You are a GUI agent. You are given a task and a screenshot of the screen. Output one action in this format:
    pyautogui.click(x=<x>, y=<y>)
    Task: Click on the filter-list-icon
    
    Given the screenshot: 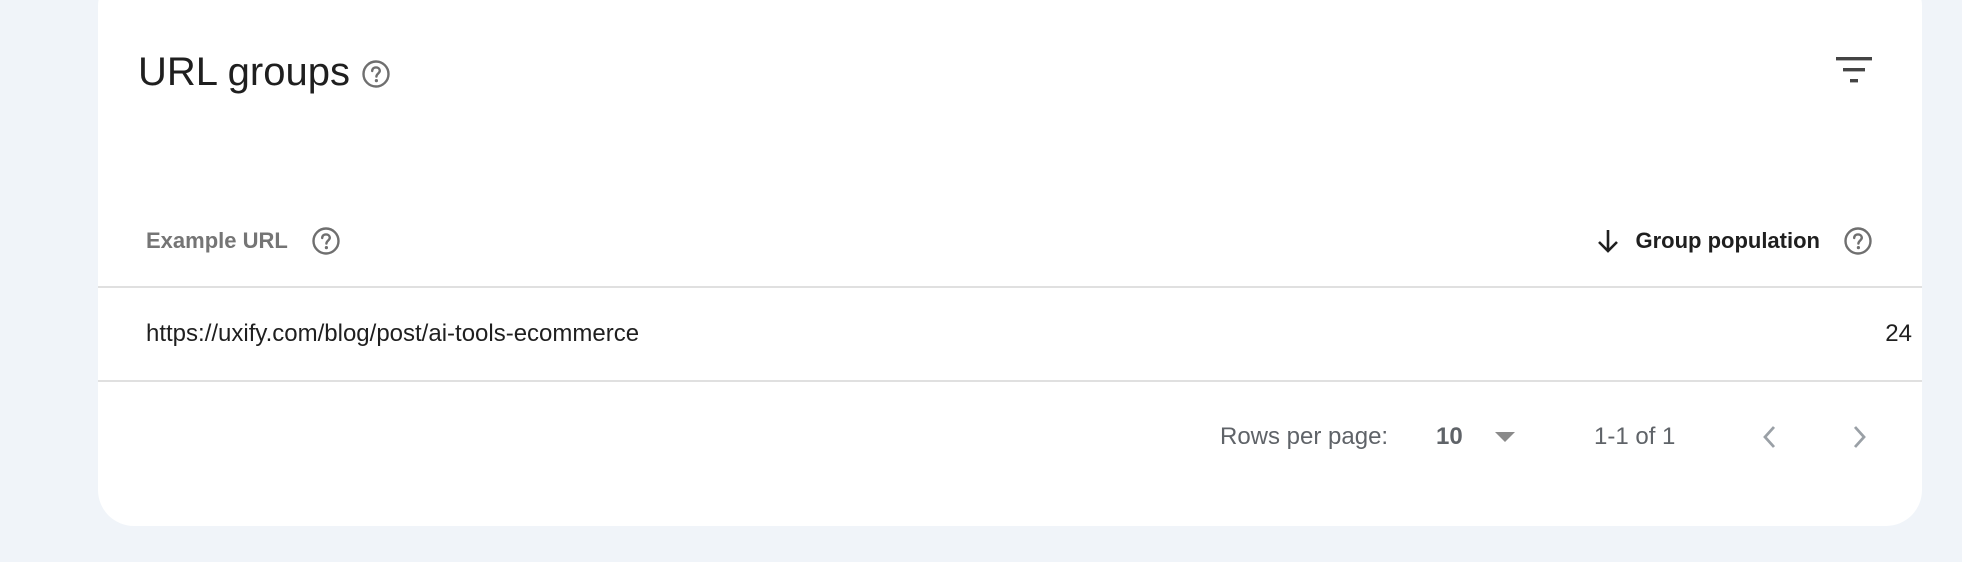 What is the action you would take?
    pyautogui.click(x=1854, y=70)
    